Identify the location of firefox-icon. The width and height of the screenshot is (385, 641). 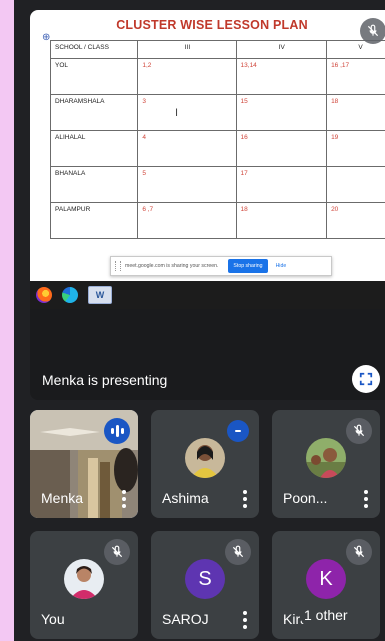
(44, 295).